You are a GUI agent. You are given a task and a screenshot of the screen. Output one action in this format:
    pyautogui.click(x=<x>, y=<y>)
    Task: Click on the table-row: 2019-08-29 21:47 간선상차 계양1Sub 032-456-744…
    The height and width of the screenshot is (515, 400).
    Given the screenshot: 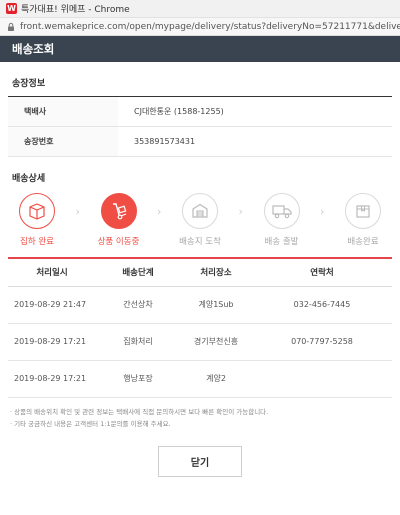 What is the action you would take?
    pyautogui.click(x=200, y=305)
    